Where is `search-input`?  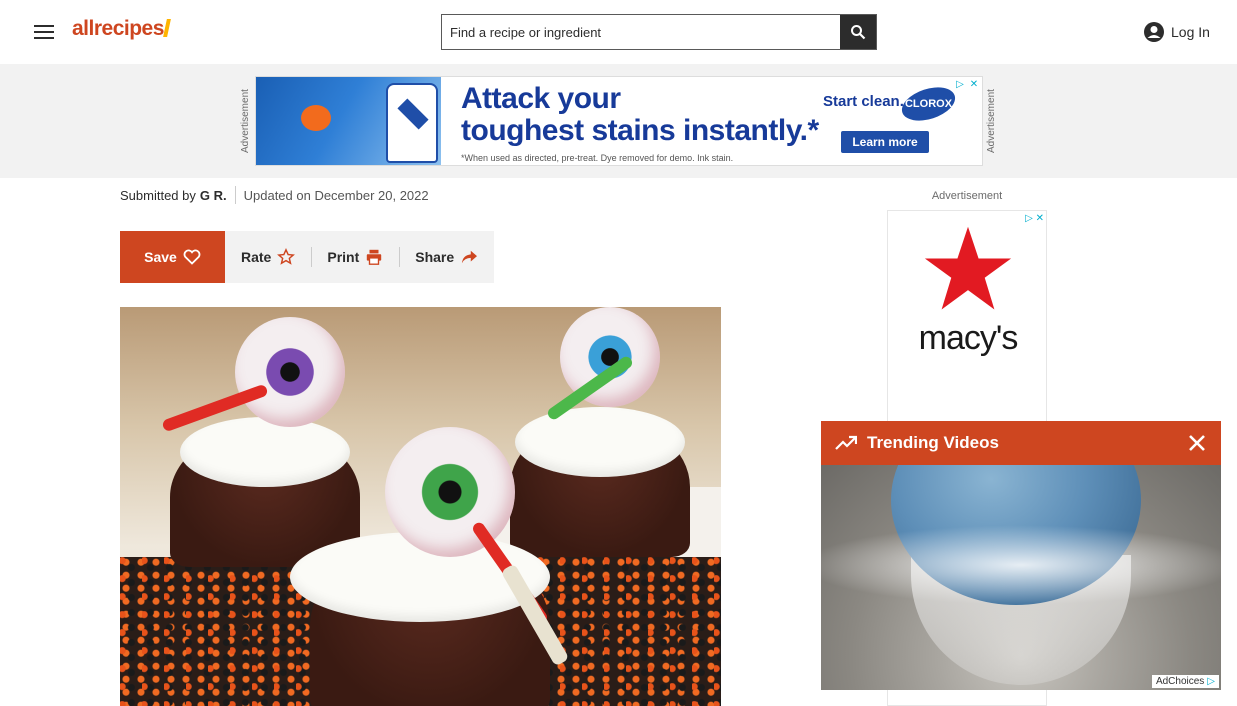
search-input is located at coordinates (641, 32).